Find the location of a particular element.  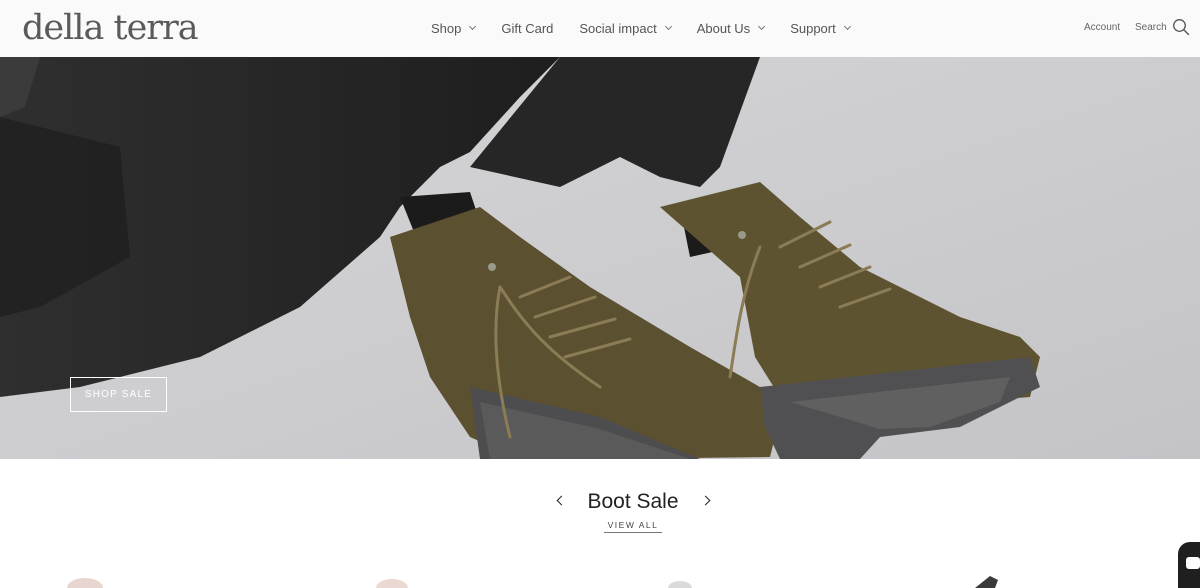

nav-item-label: Gift Card is located at coordinates (527, 28).